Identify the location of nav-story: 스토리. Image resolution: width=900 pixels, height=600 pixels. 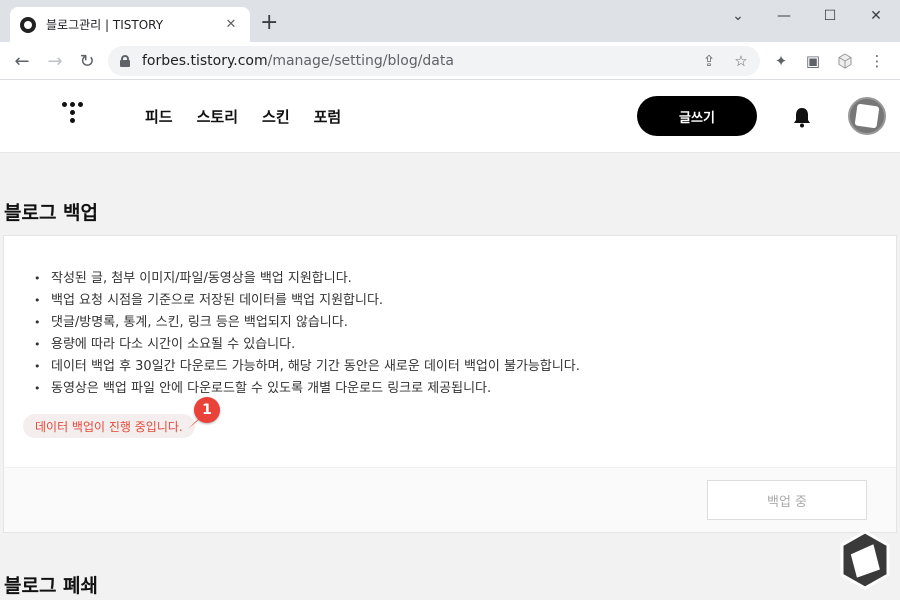
(217, 116).